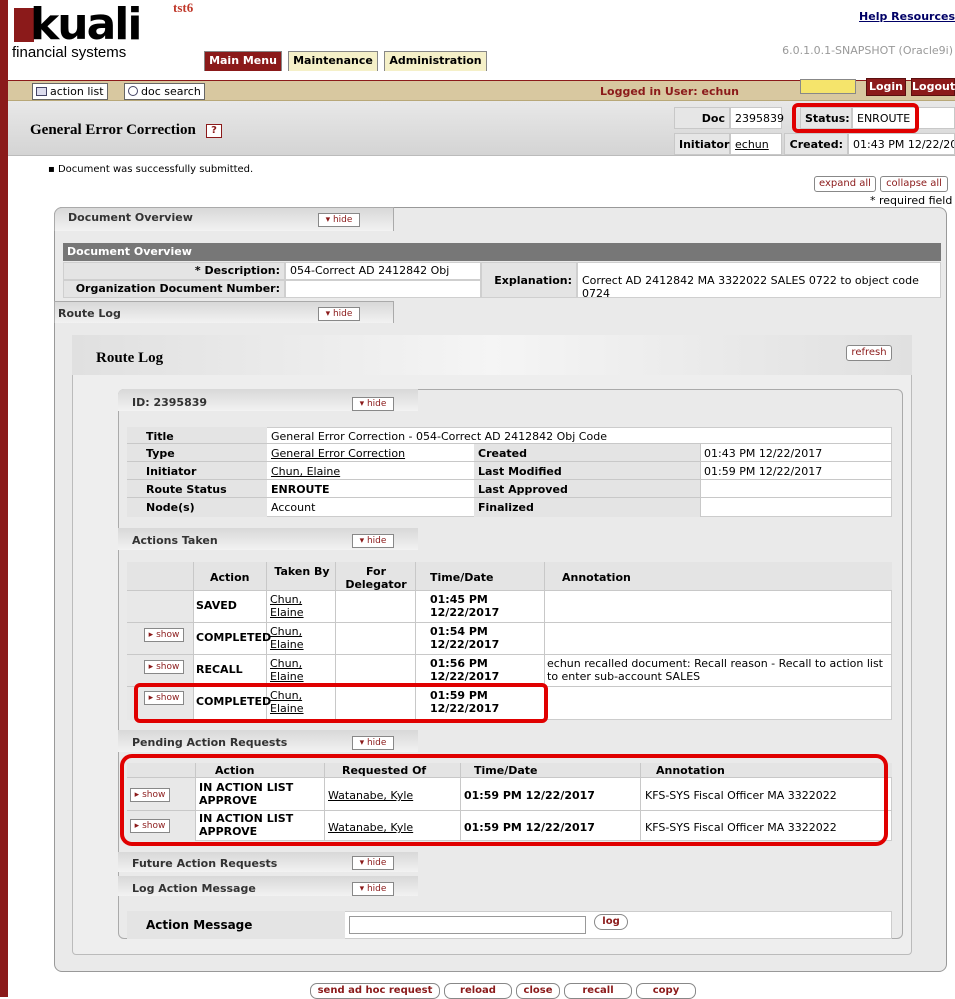  I want to click on logo-text: kuali, so click(86, 25).